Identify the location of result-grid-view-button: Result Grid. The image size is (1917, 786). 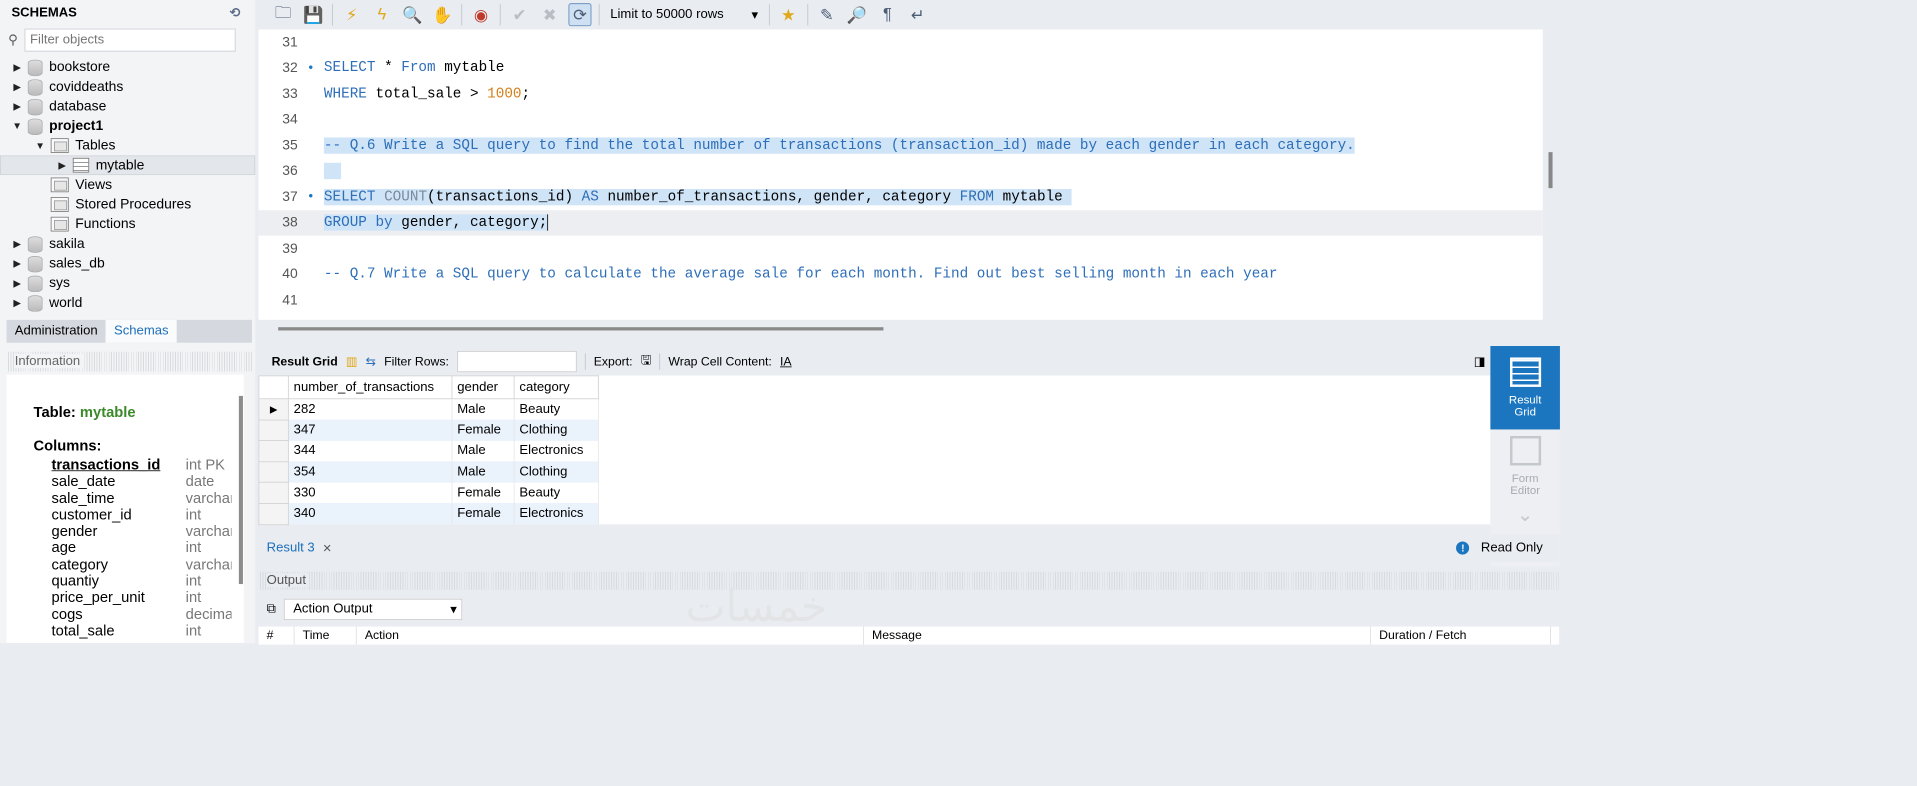
(1525, 388).